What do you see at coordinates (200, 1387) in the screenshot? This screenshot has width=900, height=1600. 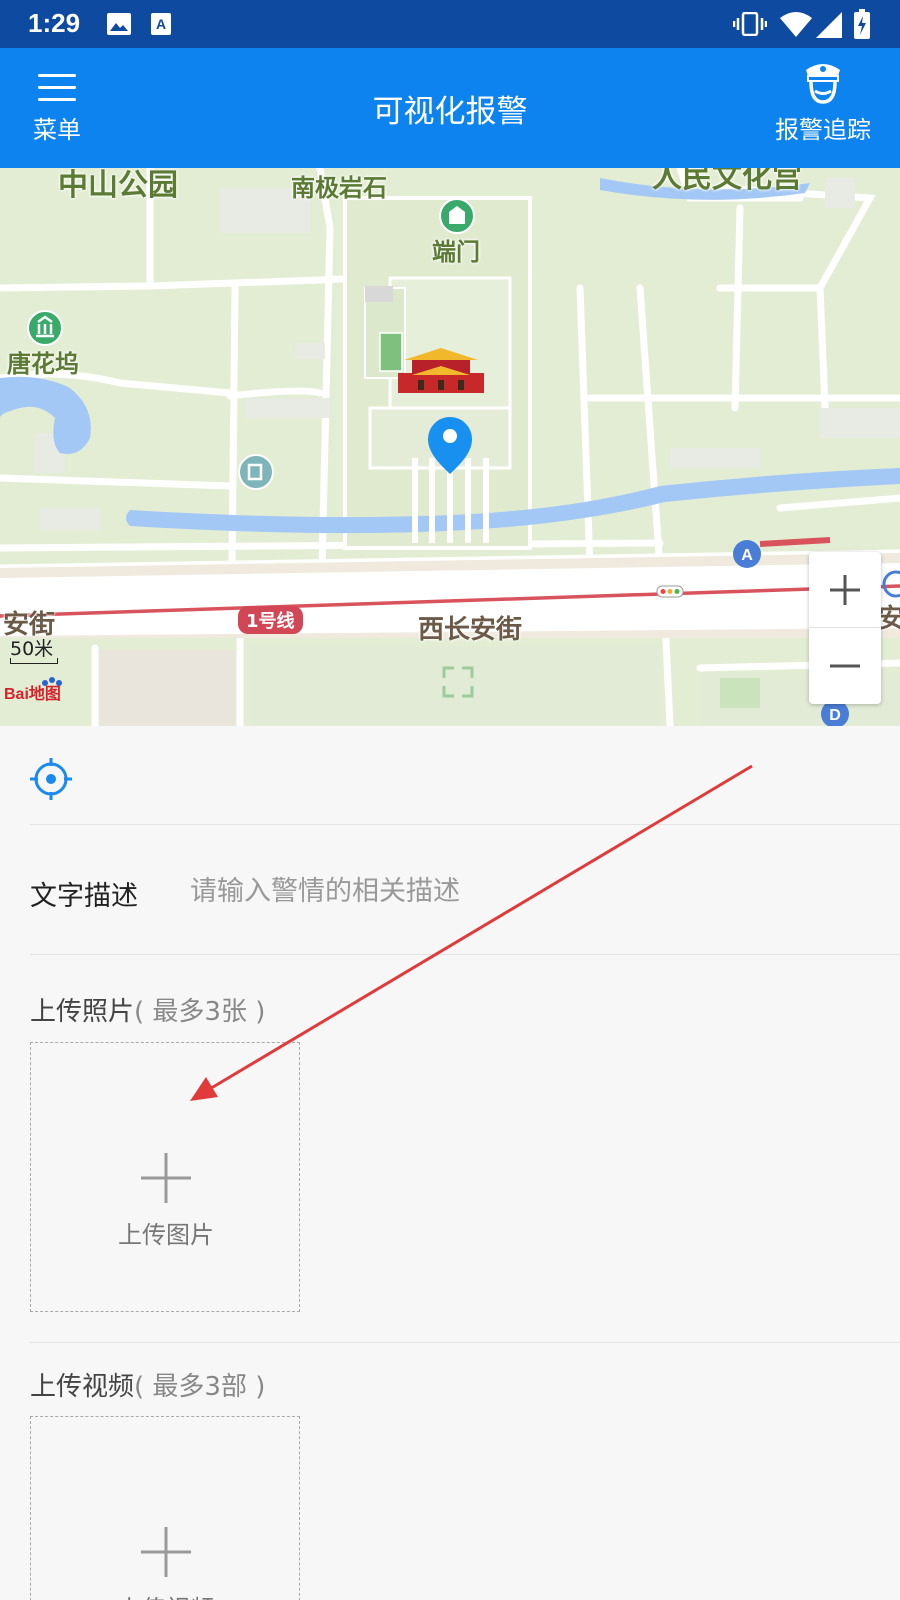 I see `video-section-hint: ( 最多3部 )` at bounding box center [200, 1387].